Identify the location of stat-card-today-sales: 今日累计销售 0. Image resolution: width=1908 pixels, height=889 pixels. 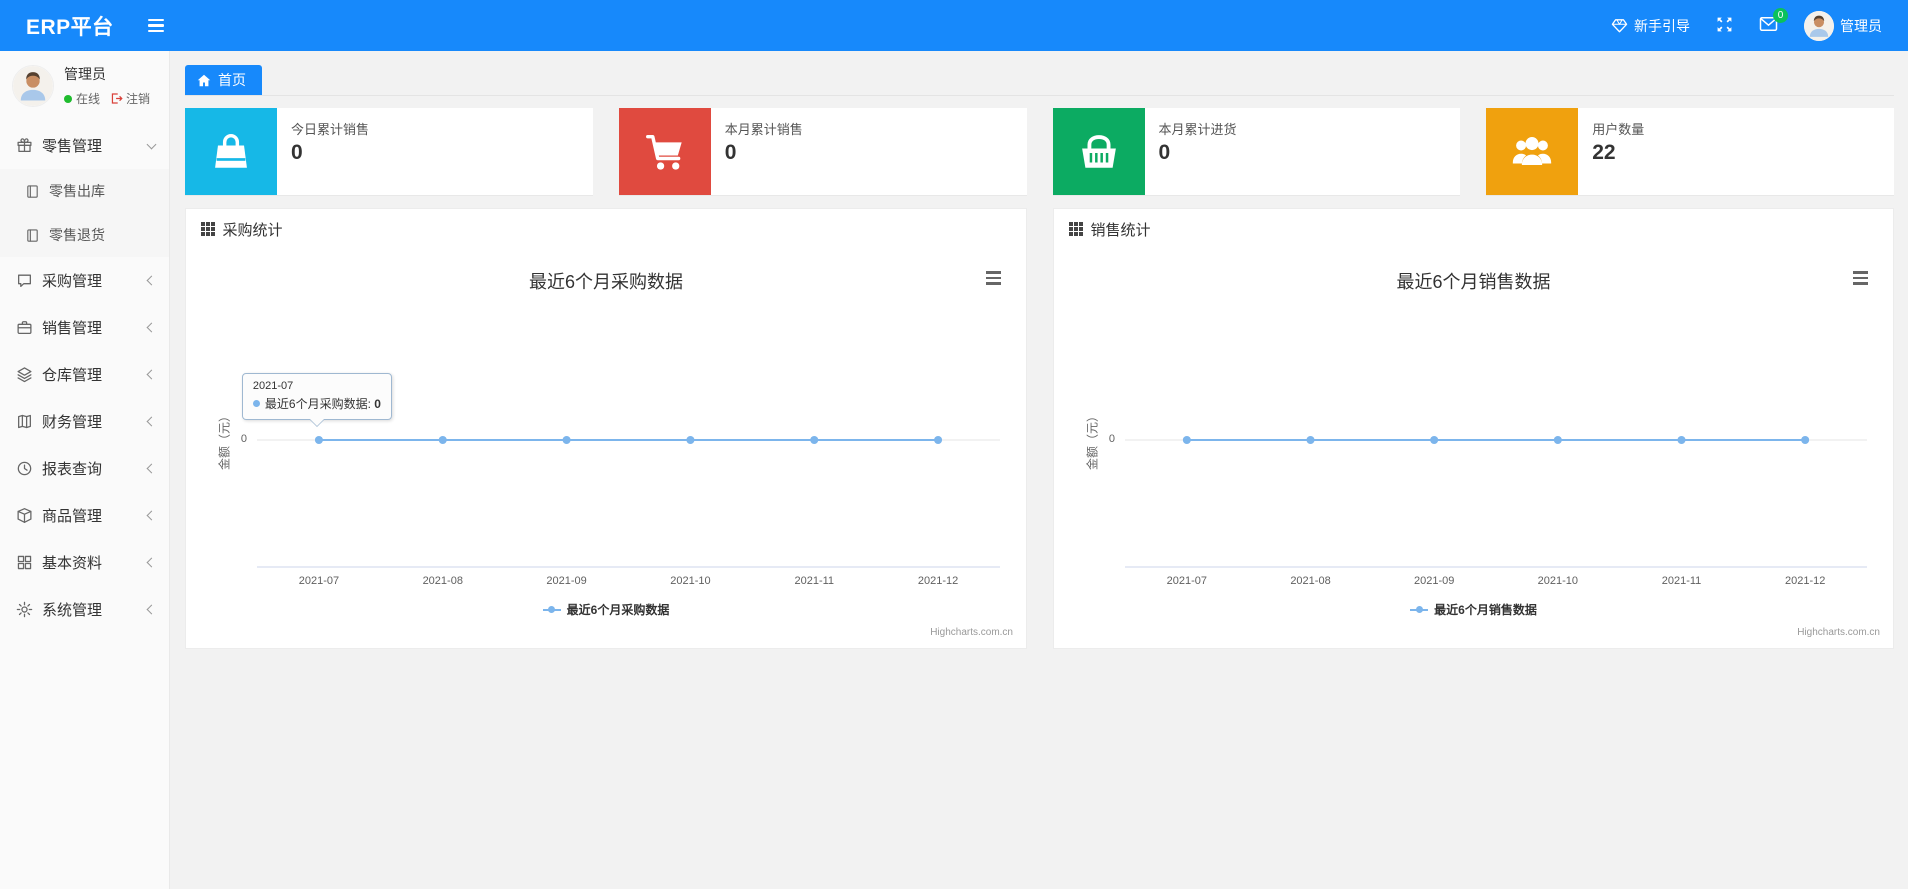
(389, 152).